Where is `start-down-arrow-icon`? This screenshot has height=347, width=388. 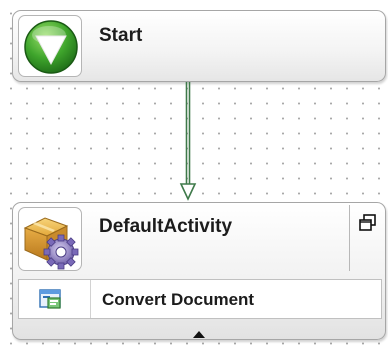
start-down-arrow-icon is located at coordinates (51, 47).